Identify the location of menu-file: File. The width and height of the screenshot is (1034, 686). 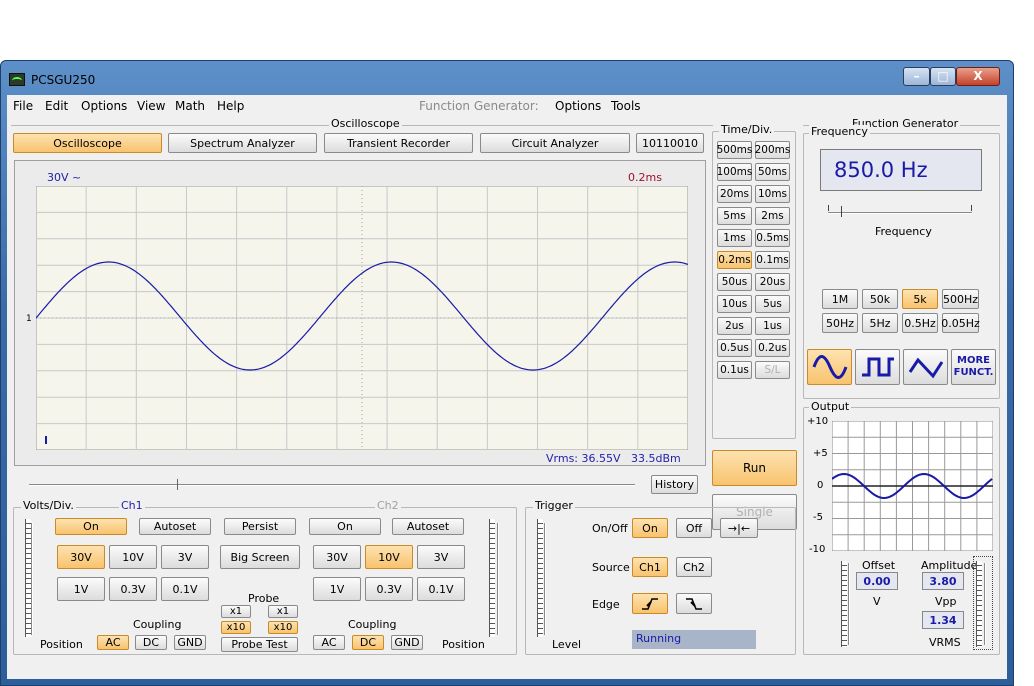
(23, 106).